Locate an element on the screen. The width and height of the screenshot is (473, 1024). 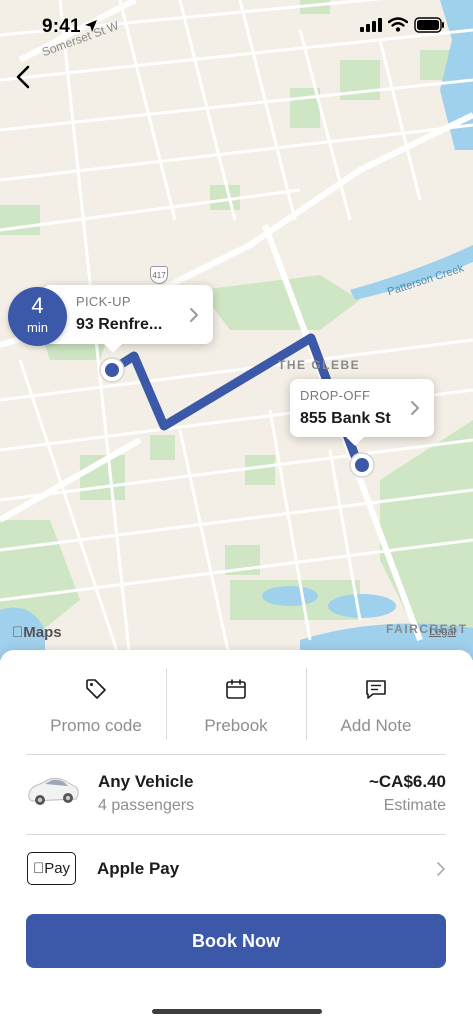
dropoff-callout: DROP-OFF 855 Bank St is located at coordinates (362, 412).